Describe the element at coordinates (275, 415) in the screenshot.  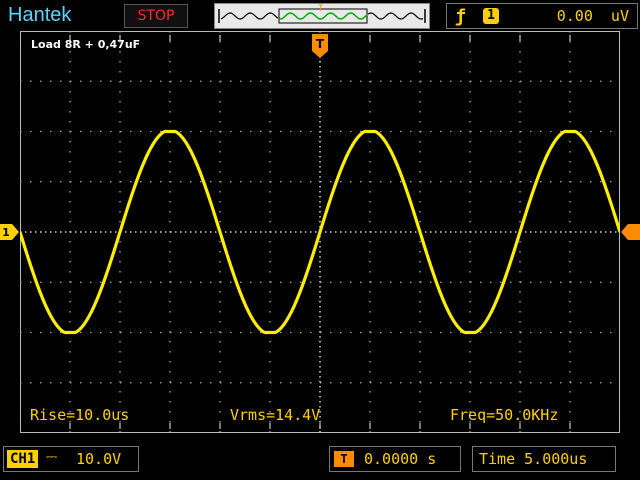
I see `measure-vrms: Vrms=14.4V` at that location.